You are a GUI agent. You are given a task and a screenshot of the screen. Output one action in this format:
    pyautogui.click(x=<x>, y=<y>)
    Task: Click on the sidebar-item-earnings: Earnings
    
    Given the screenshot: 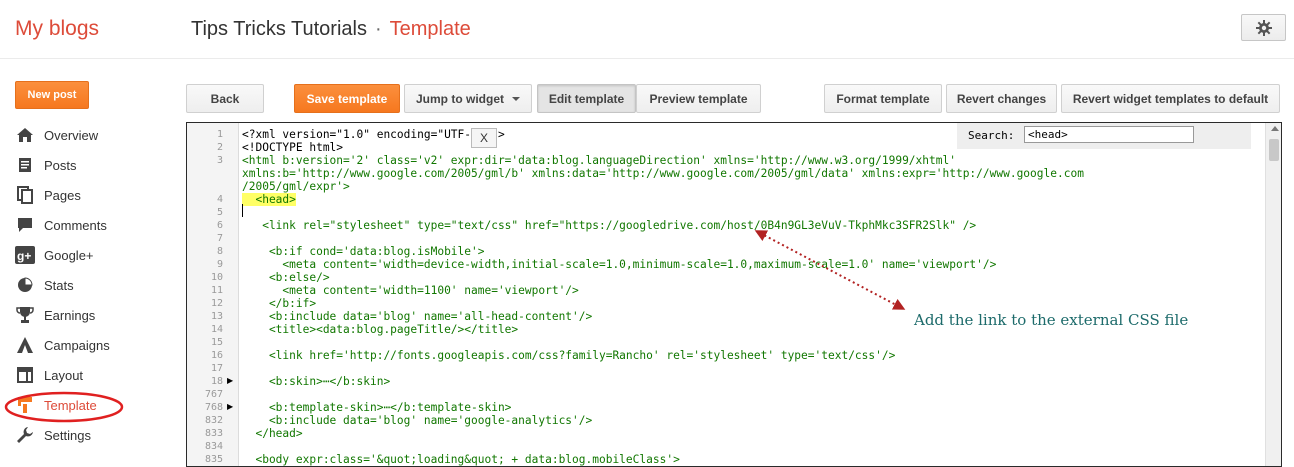 What is the action you would take?
    pyautogui.click(x=95, y=315)
    